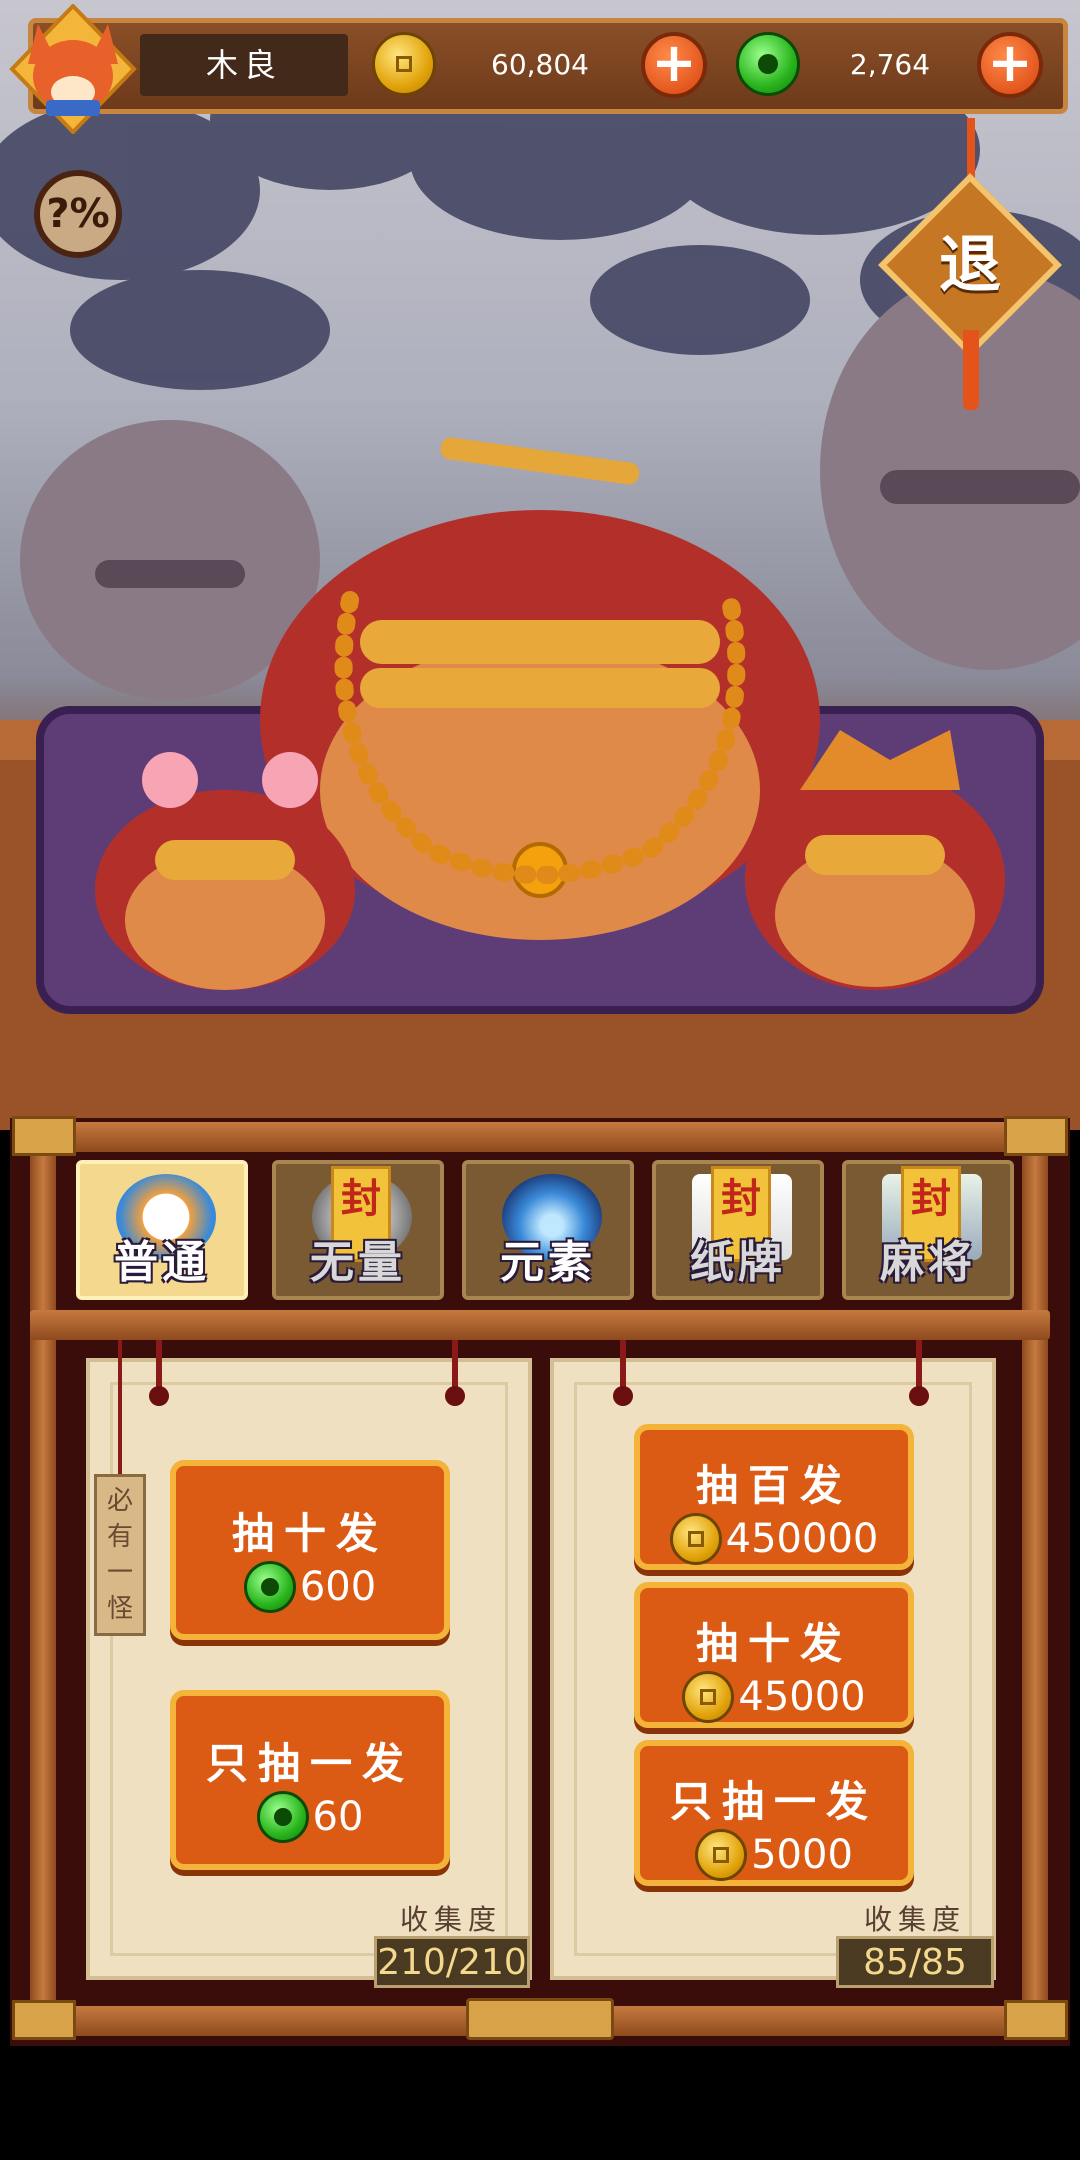 The image size is (1080, 2160). I want to click on button-title: 抽百发, so click(773, 1485).